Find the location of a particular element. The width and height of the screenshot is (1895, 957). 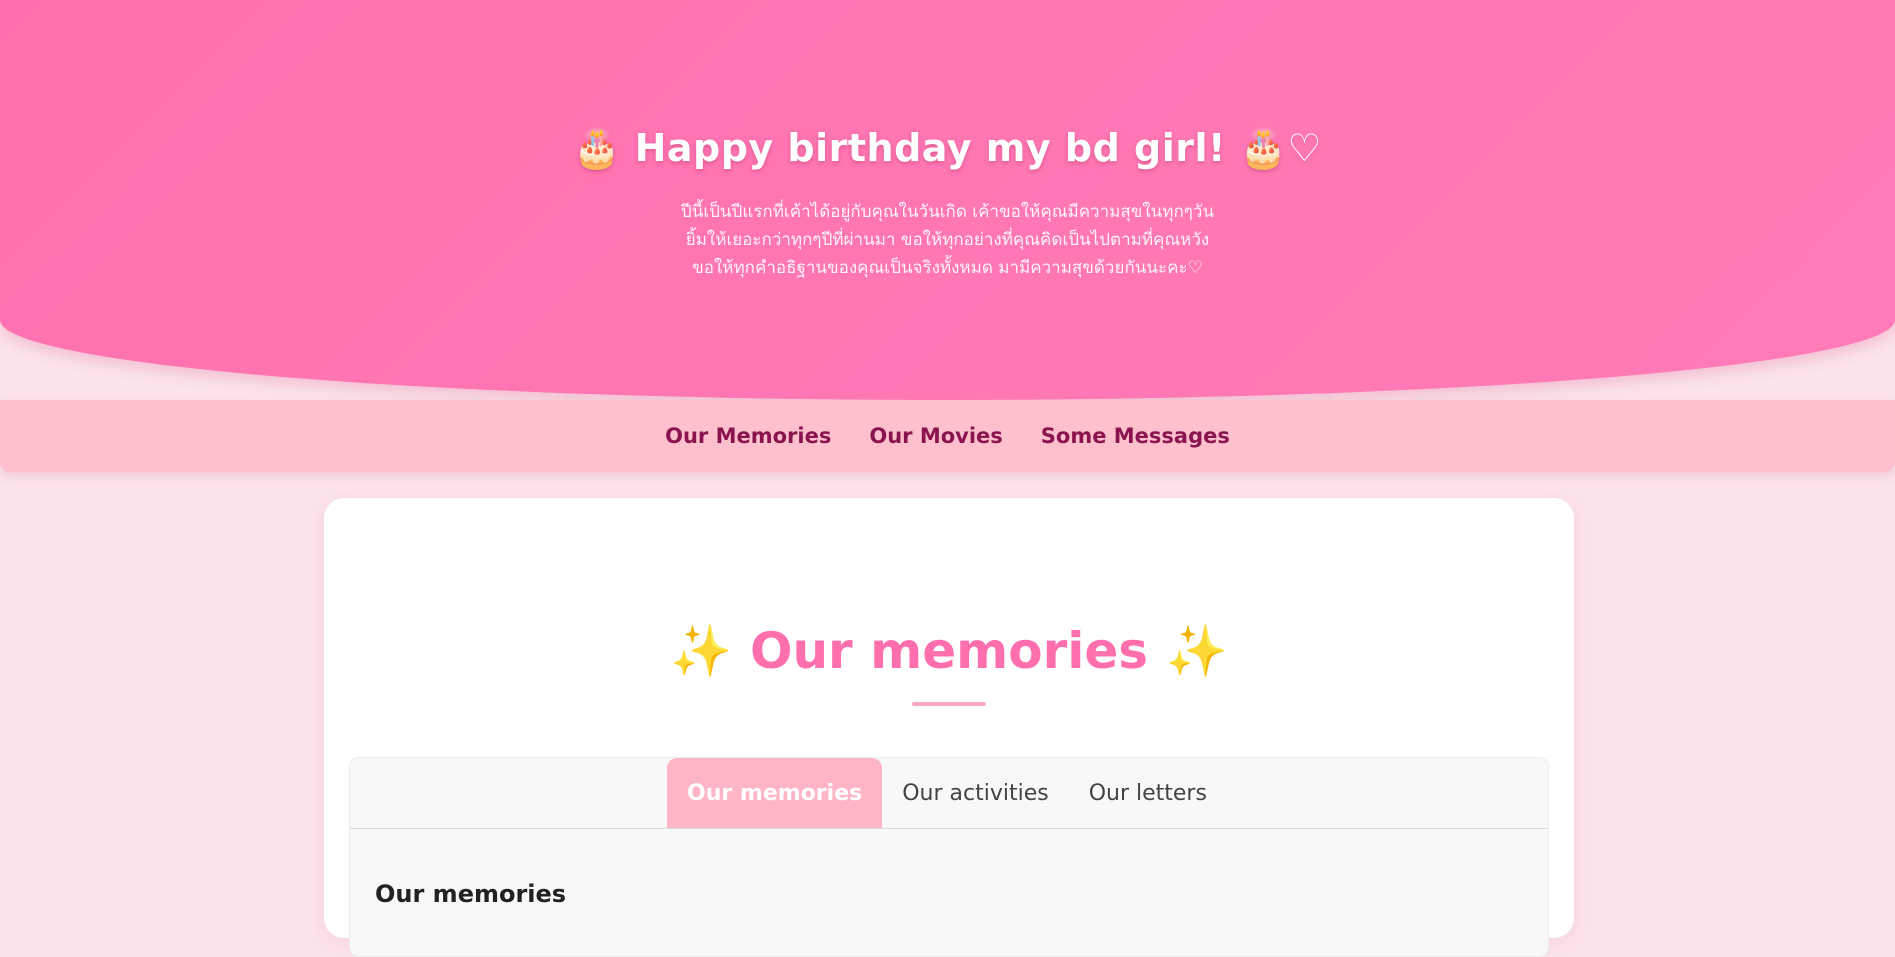

main-nav: Our Memories Our Movies Some Messages is located at coordinates (947, 436).